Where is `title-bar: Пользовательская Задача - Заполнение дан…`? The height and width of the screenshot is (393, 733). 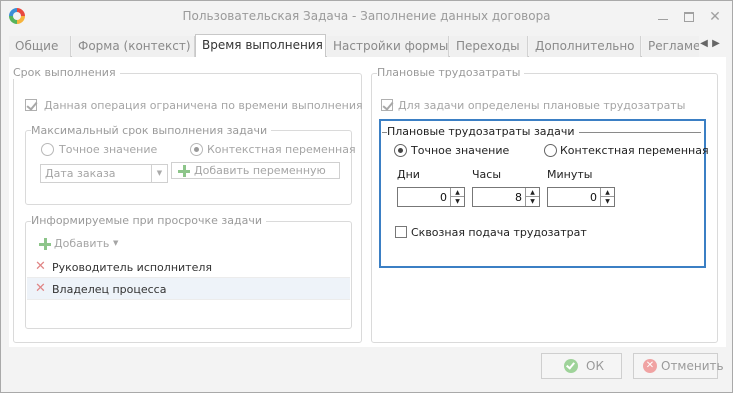
title-bar: Пользовательская Задача - Заполнение дан… is located at coordinates (366, 17).